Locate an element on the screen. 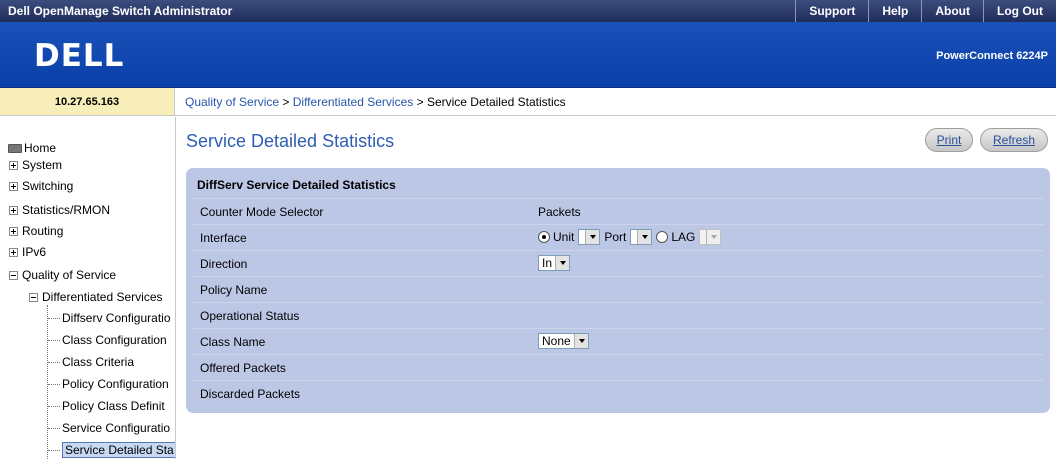 The width and height of the screenshot is (1056, 459). ip-address: 10.27.65.163 is located at coordinates (87, 102).